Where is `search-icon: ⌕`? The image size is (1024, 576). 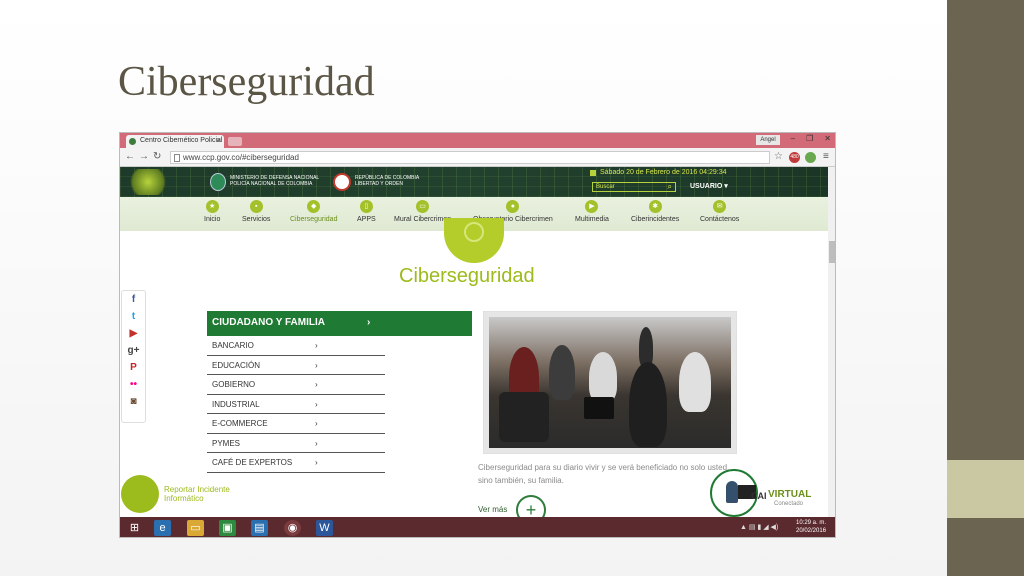
search-icon: ⌕ is located at coordinates (670, 187).